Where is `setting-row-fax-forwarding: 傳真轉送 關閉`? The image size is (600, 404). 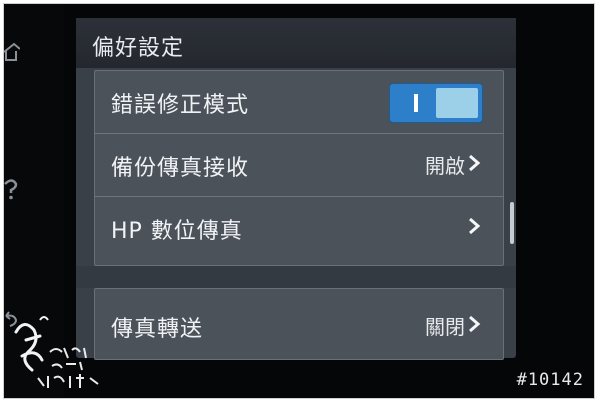
setting-row-fax-forwarding: 傳真轉送 關閉 is located at coordinates (299, 324).